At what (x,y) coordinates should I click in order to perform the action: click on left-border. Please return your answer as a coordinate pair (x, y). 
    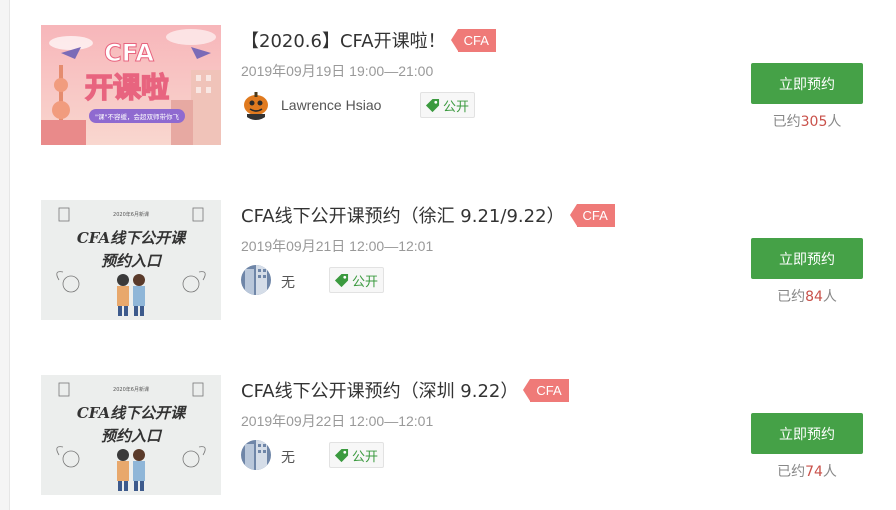
    Looking at the image, I should click on (5, 255).